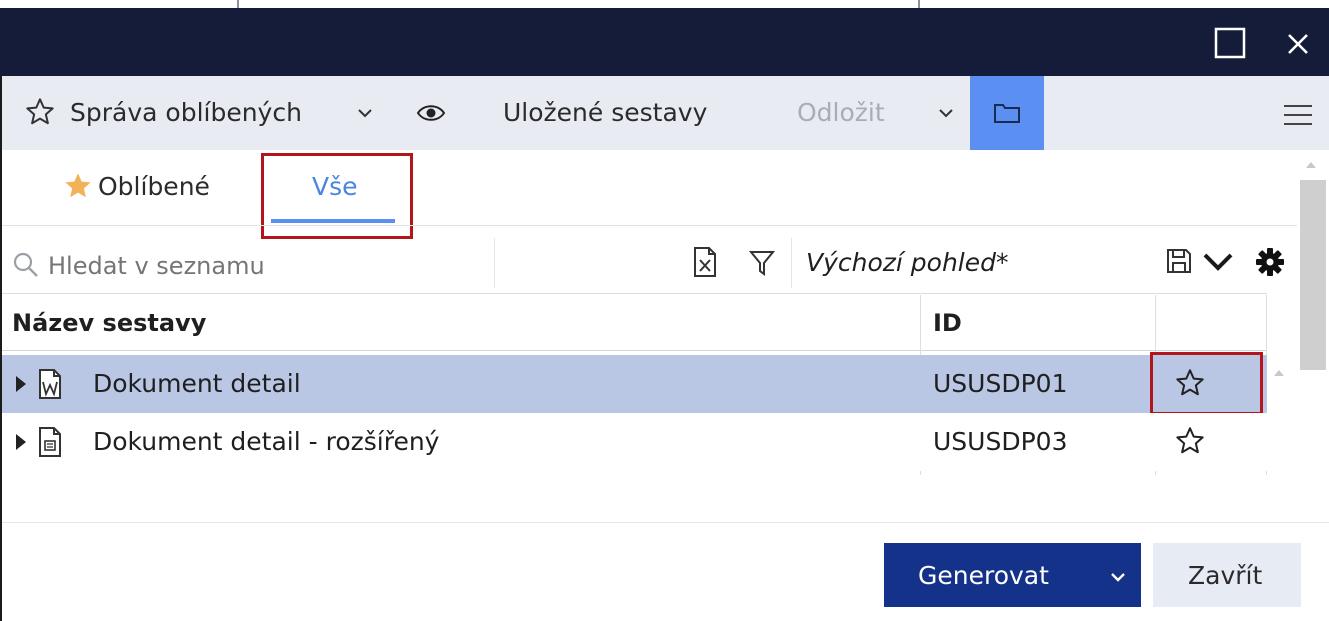 Image resolution: width=1329 pixels, height=621 pixels. I want to click on title-bar, so click(664, 38).